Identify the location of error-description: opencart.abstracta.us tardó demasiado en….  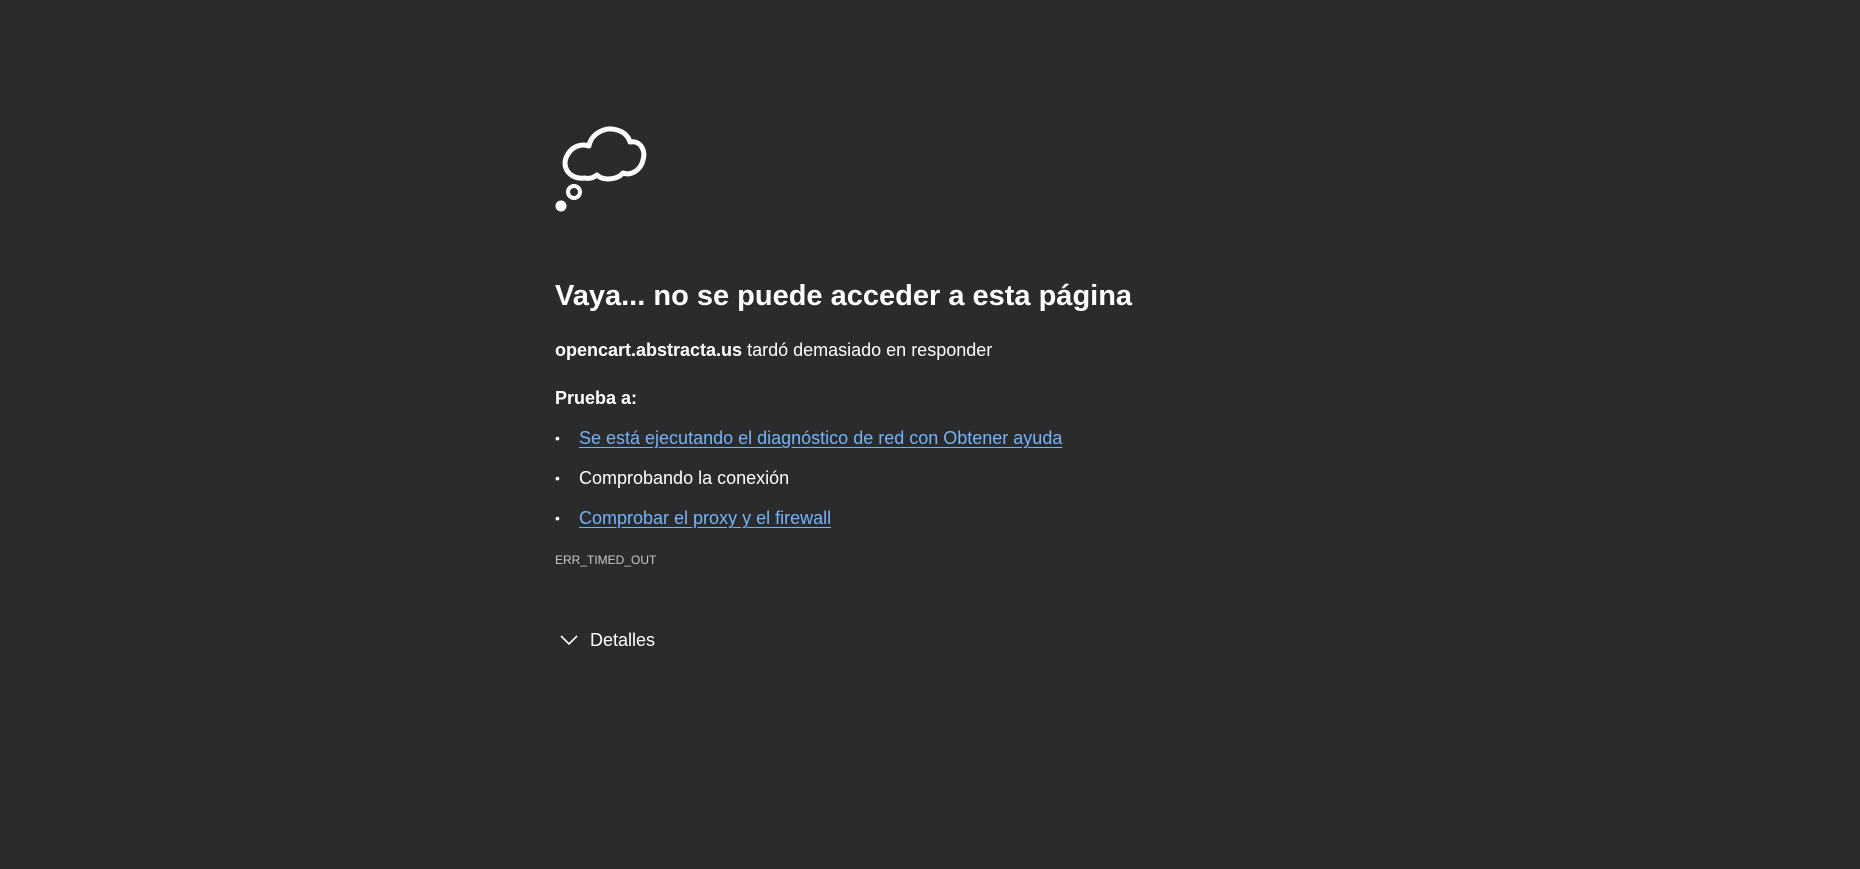
(1005, 350).